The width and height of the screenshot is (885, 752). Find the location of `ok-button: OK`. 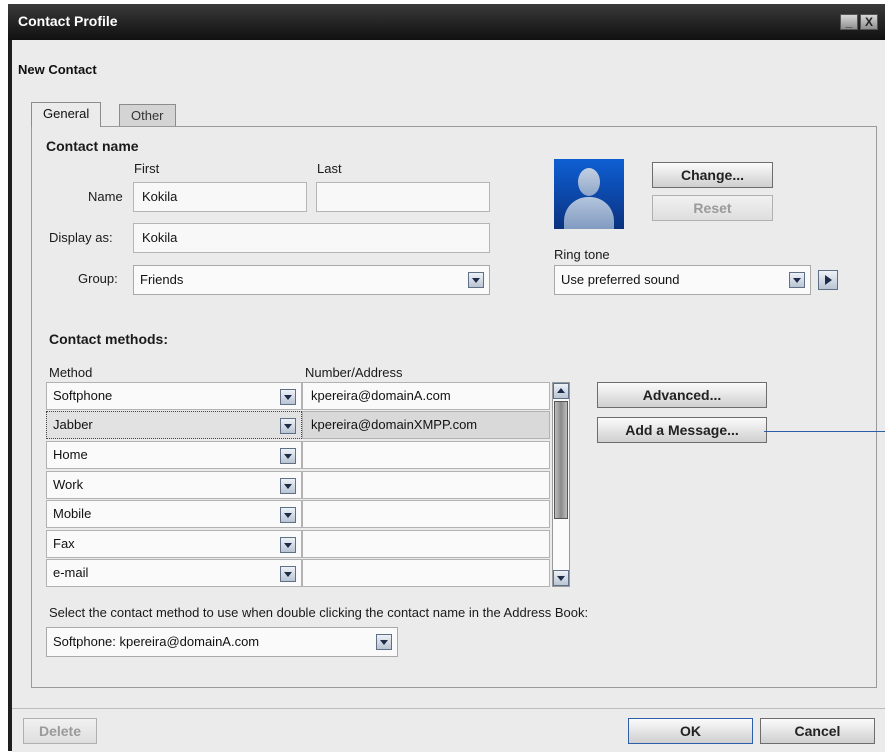

ok-button: OK is located at coordinates (690, 731).